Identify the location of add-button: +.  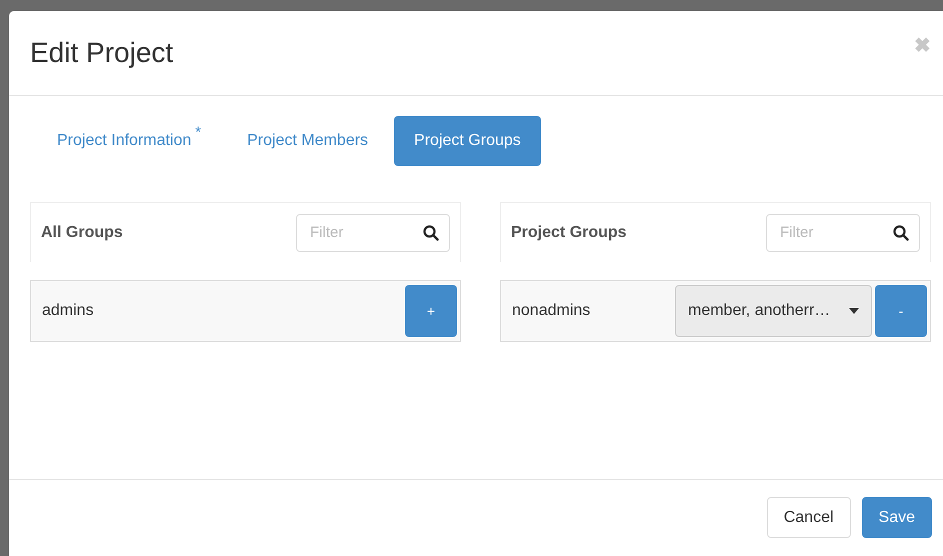
(431, 311).